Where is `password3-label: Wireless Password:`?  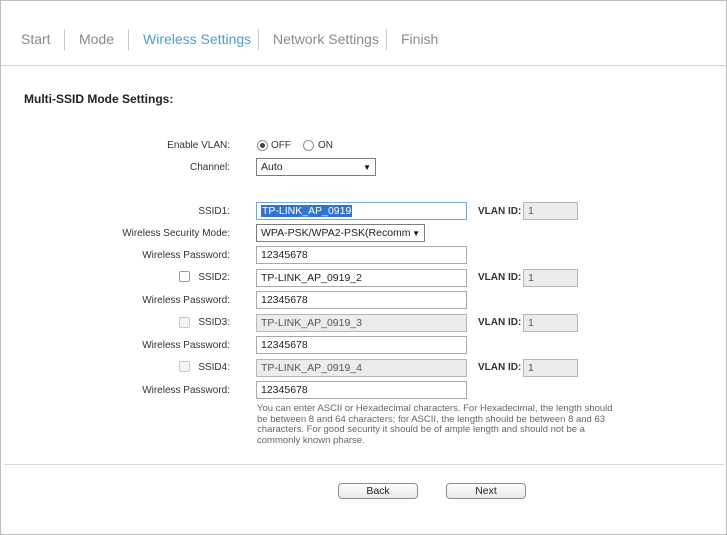
password3-label: Wireless Password: is located at coordinates (186, 345).